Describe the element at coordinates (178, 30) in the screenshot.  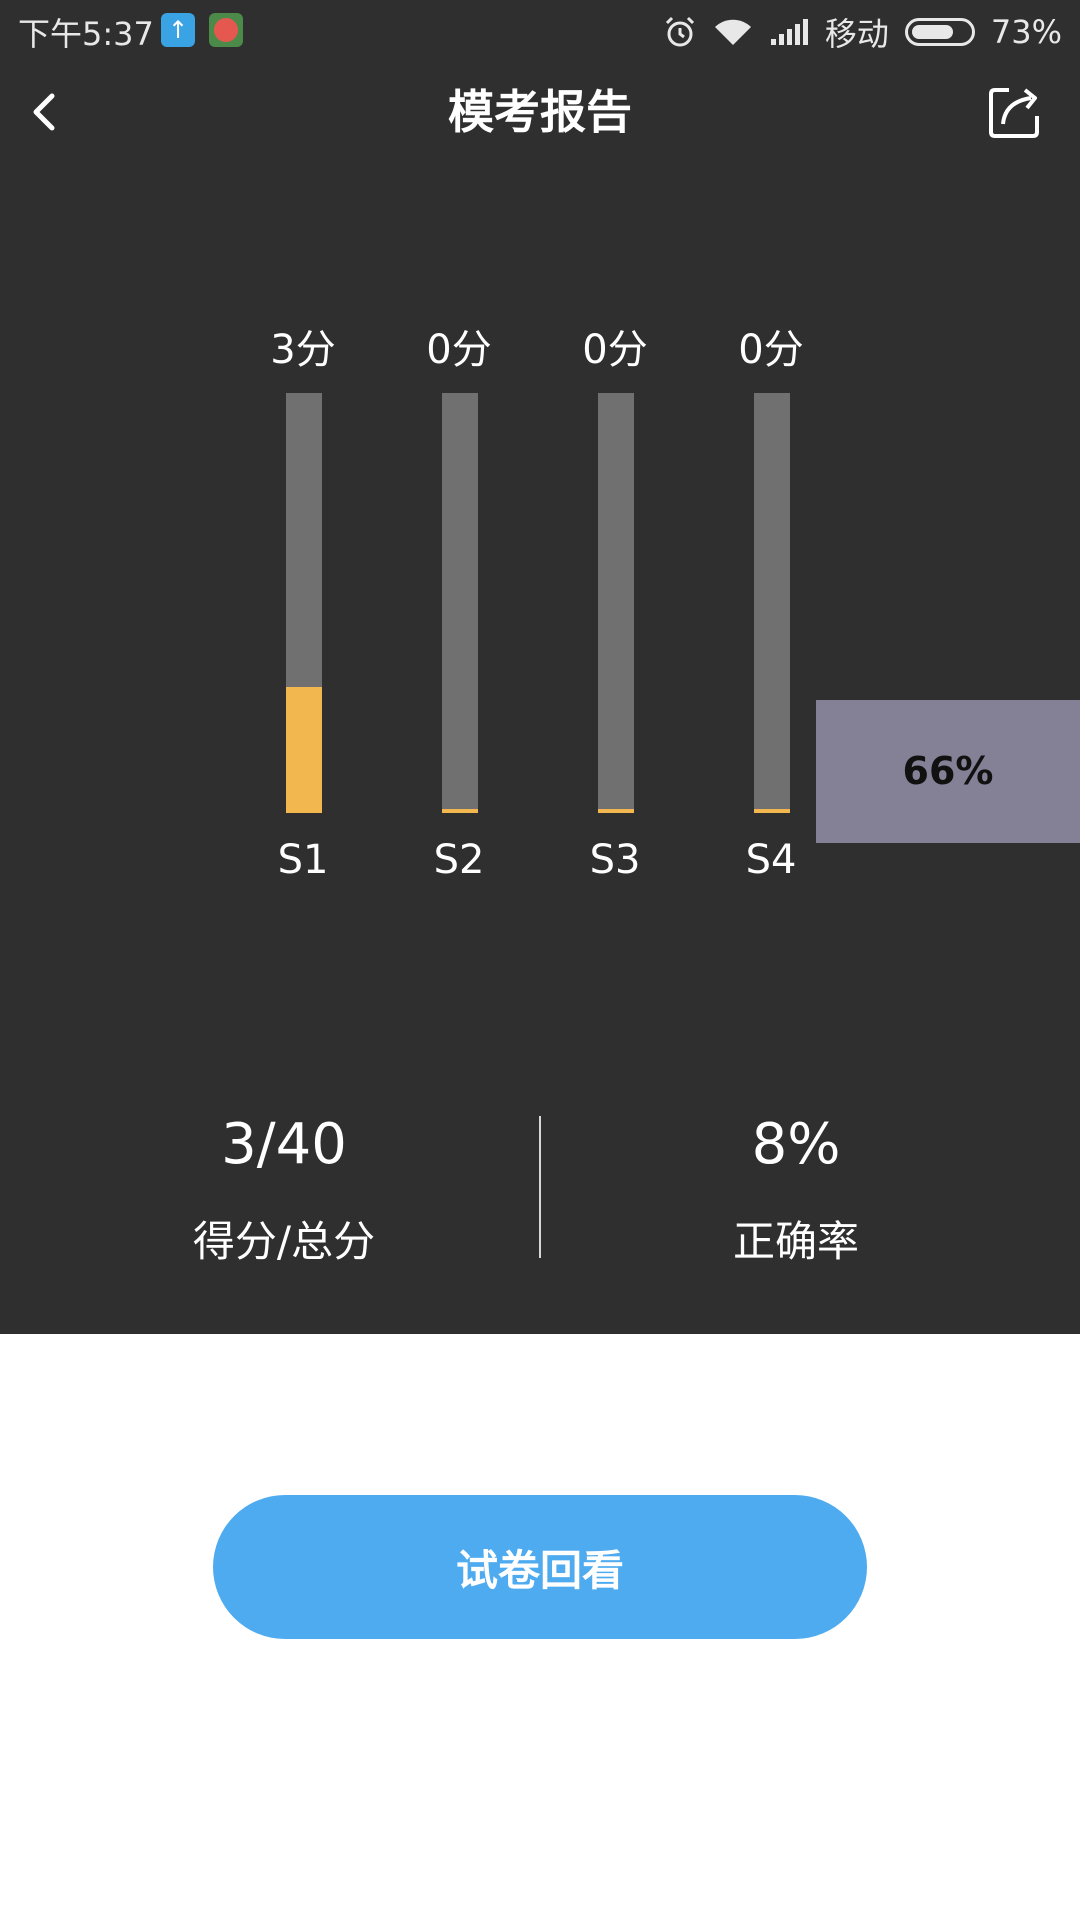
I see `upload-app-icon: ↑` at that location.